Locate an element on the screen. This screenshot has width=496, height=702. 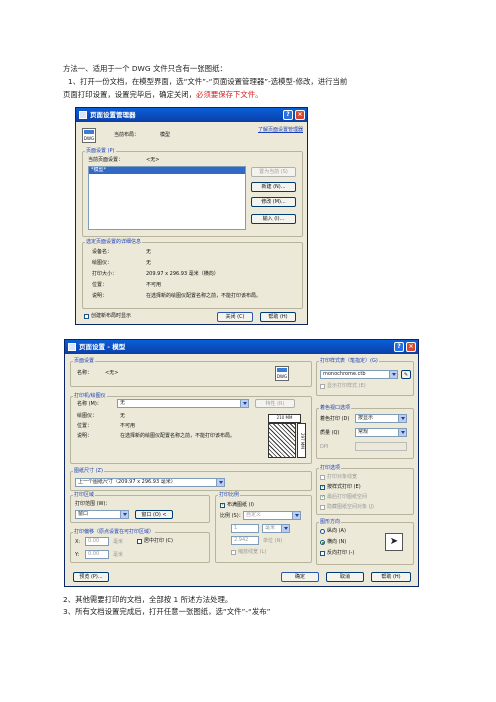
landscape-radio is located at coordinates (322, 542).